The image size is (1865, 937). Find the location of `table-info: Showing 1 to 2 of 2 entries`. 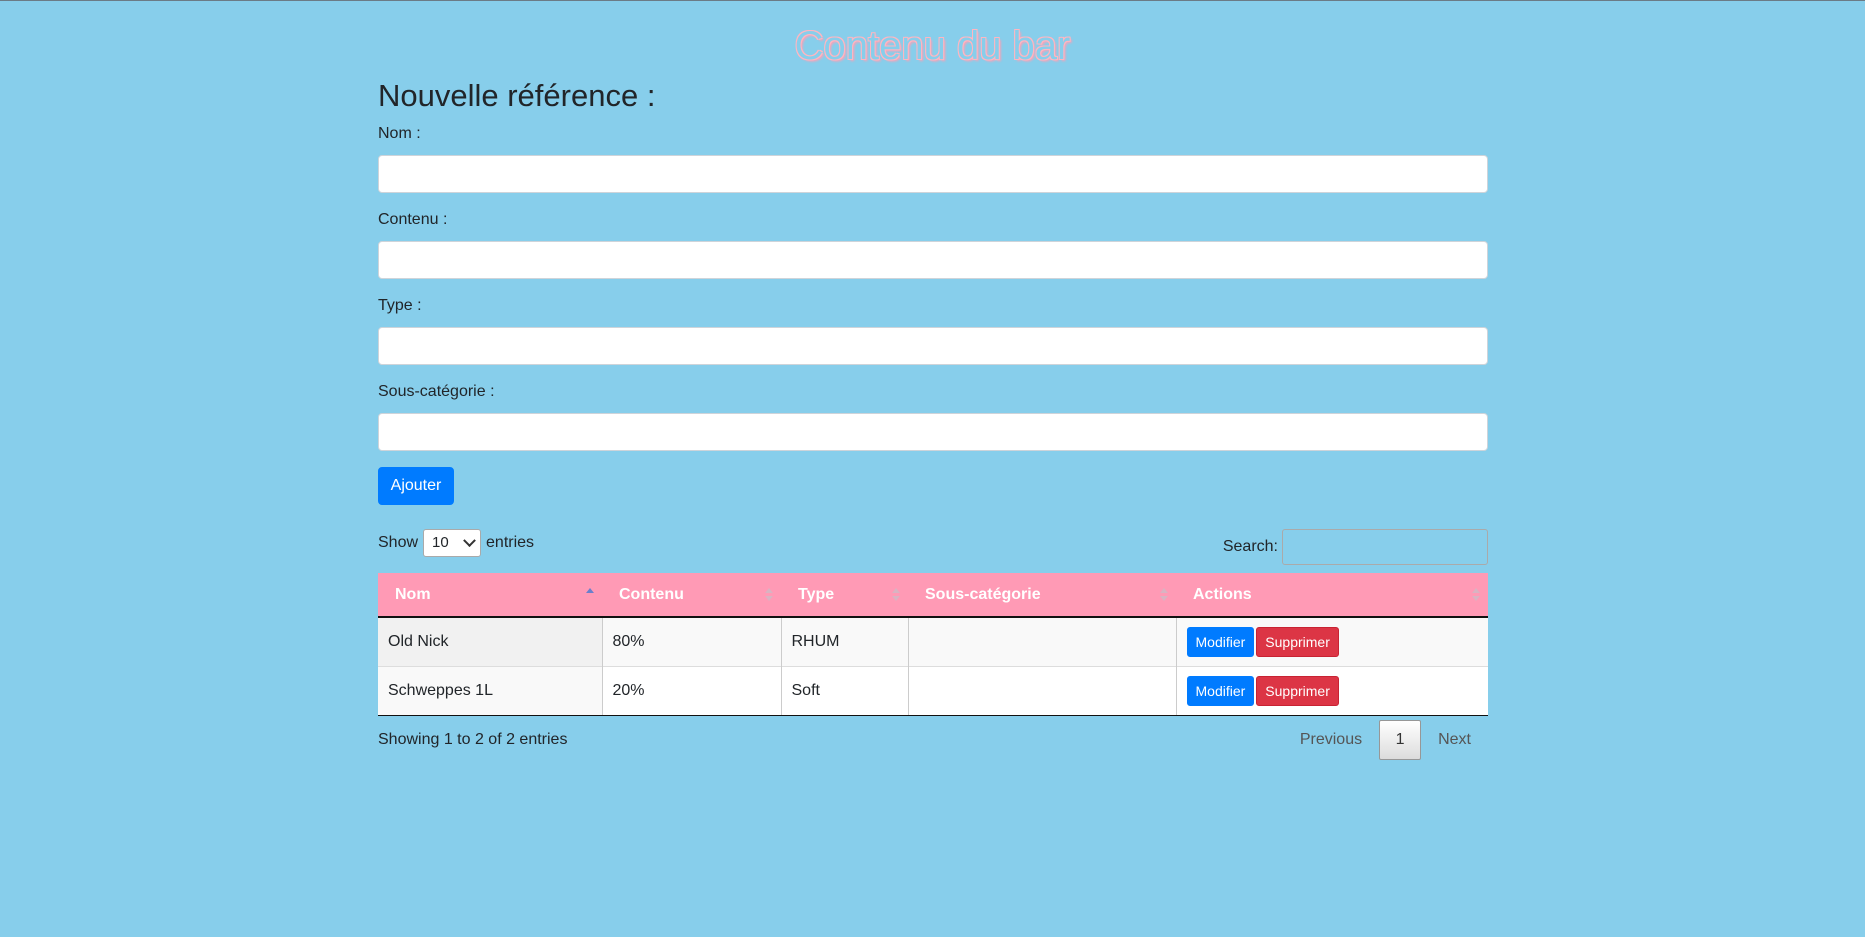

table-info: Showing 1 to 2 of 2 entries is located at coordinates (473, 739).